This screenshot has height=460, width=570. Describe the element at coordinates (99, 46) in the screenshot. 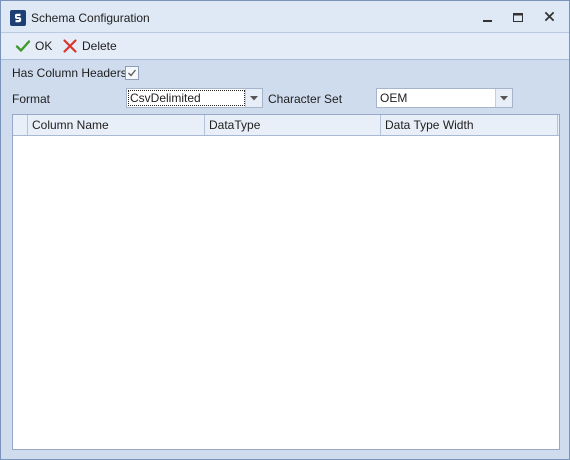

I see `delete-button-label: Delete` at that location.